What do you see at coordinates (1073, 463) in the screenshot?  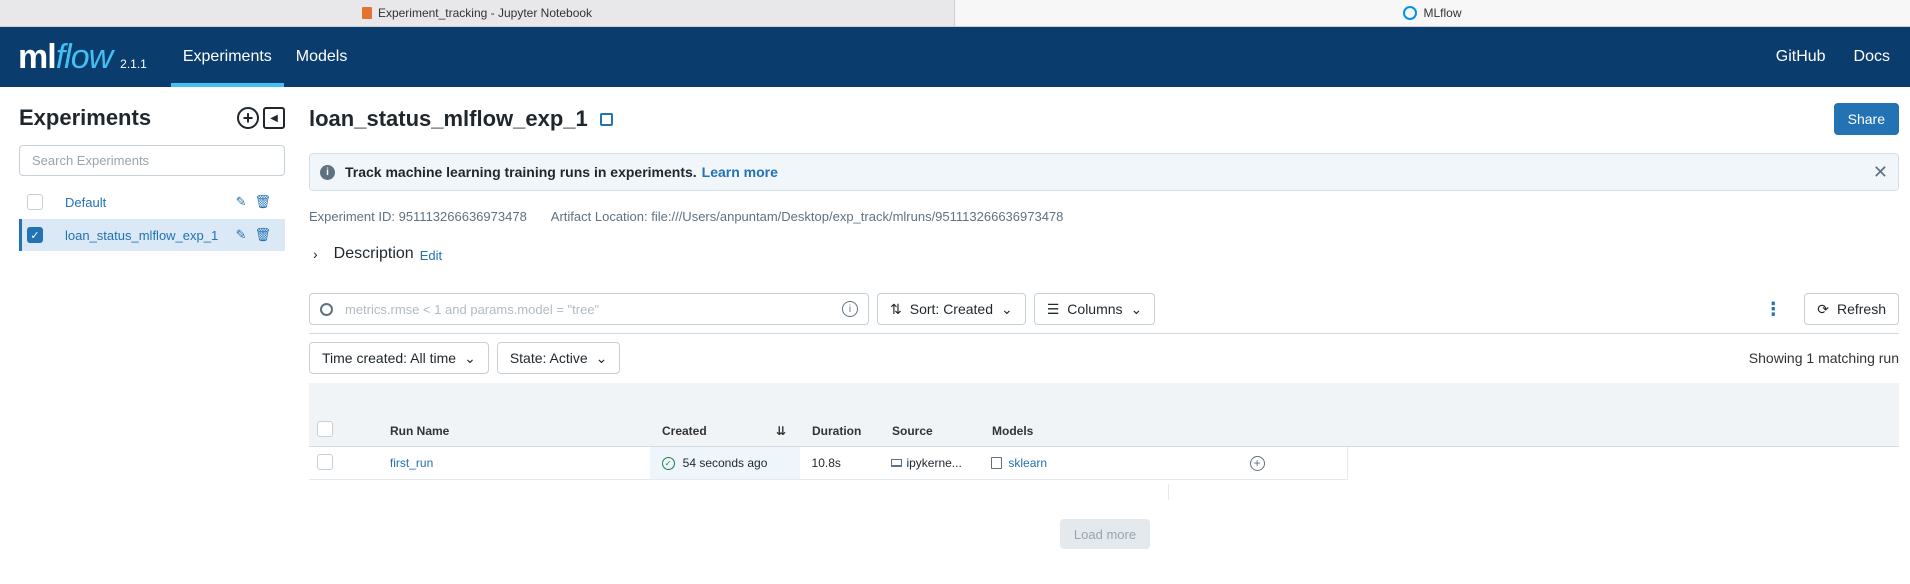 I see `models-cell: sklearn` at bounding box center [1073, 463].